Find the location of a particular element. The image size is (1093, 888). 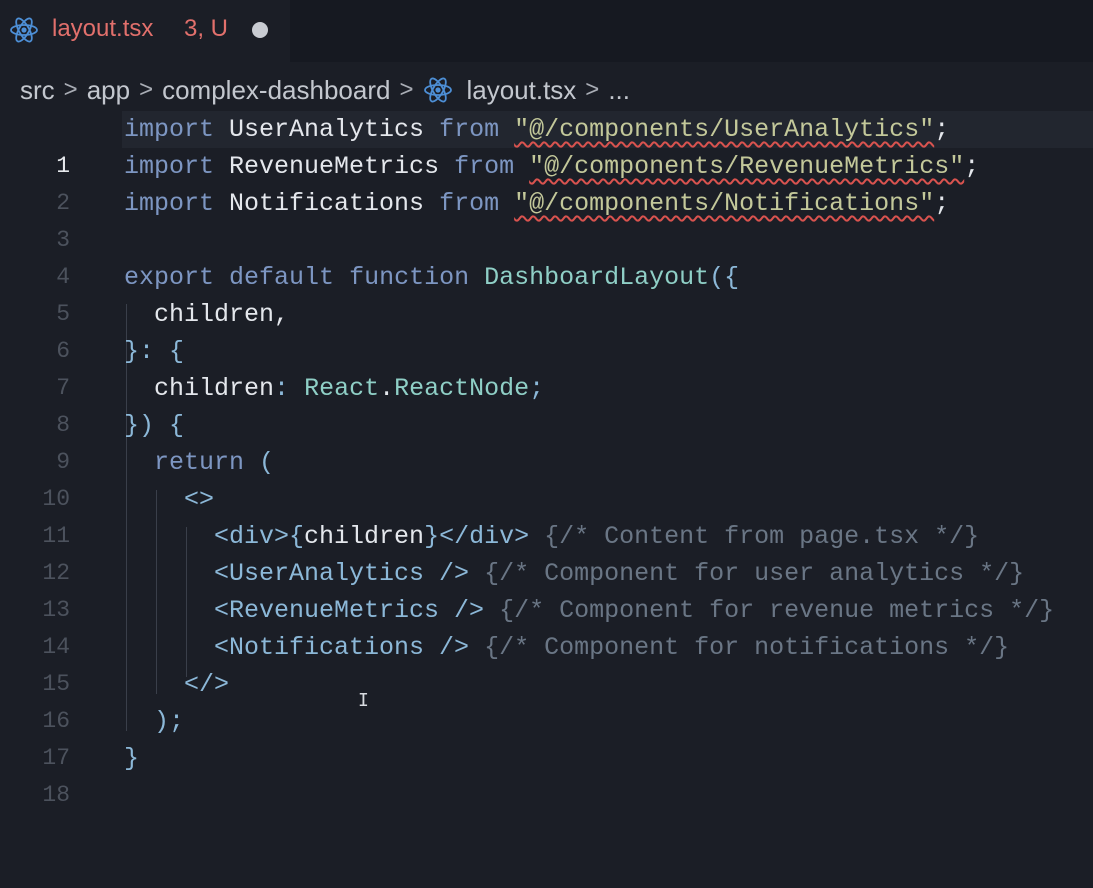

tab-filename: layout.tsx is located at coordinates (103, 28).